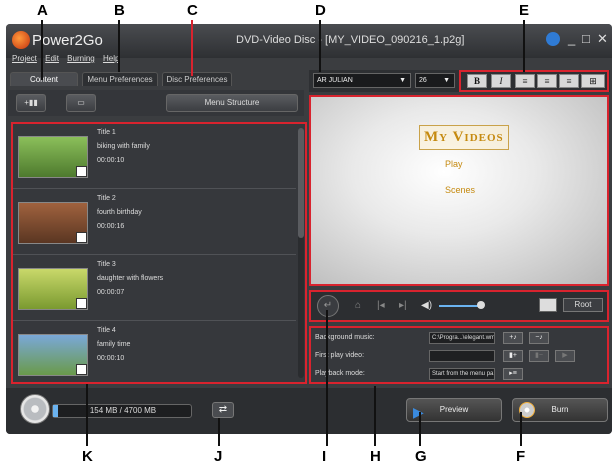  Describe the element at coordinates (345, 337) in the screenshot. I see `background-music-label: Background music:` at that location.